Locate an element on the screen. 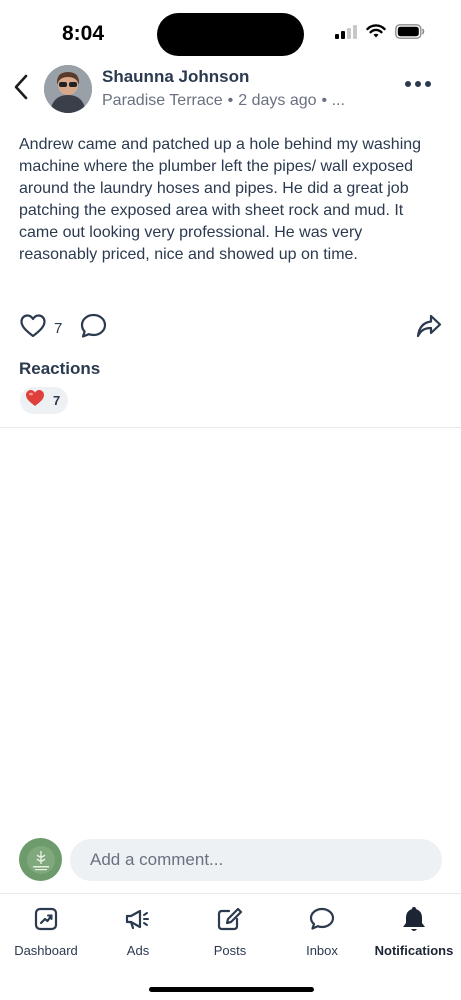  reaction-count: 7 is located at coordinates (57, 400).